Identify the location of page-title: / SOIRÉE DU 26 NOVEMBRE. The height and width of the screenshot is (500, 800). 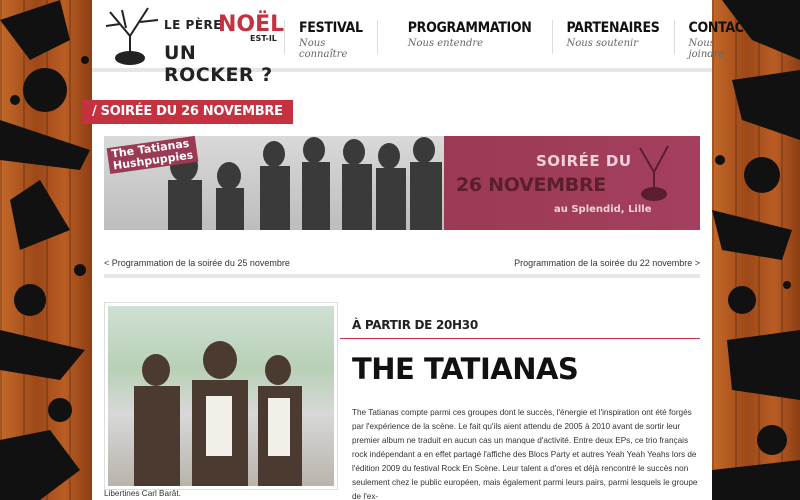
(187, 112).